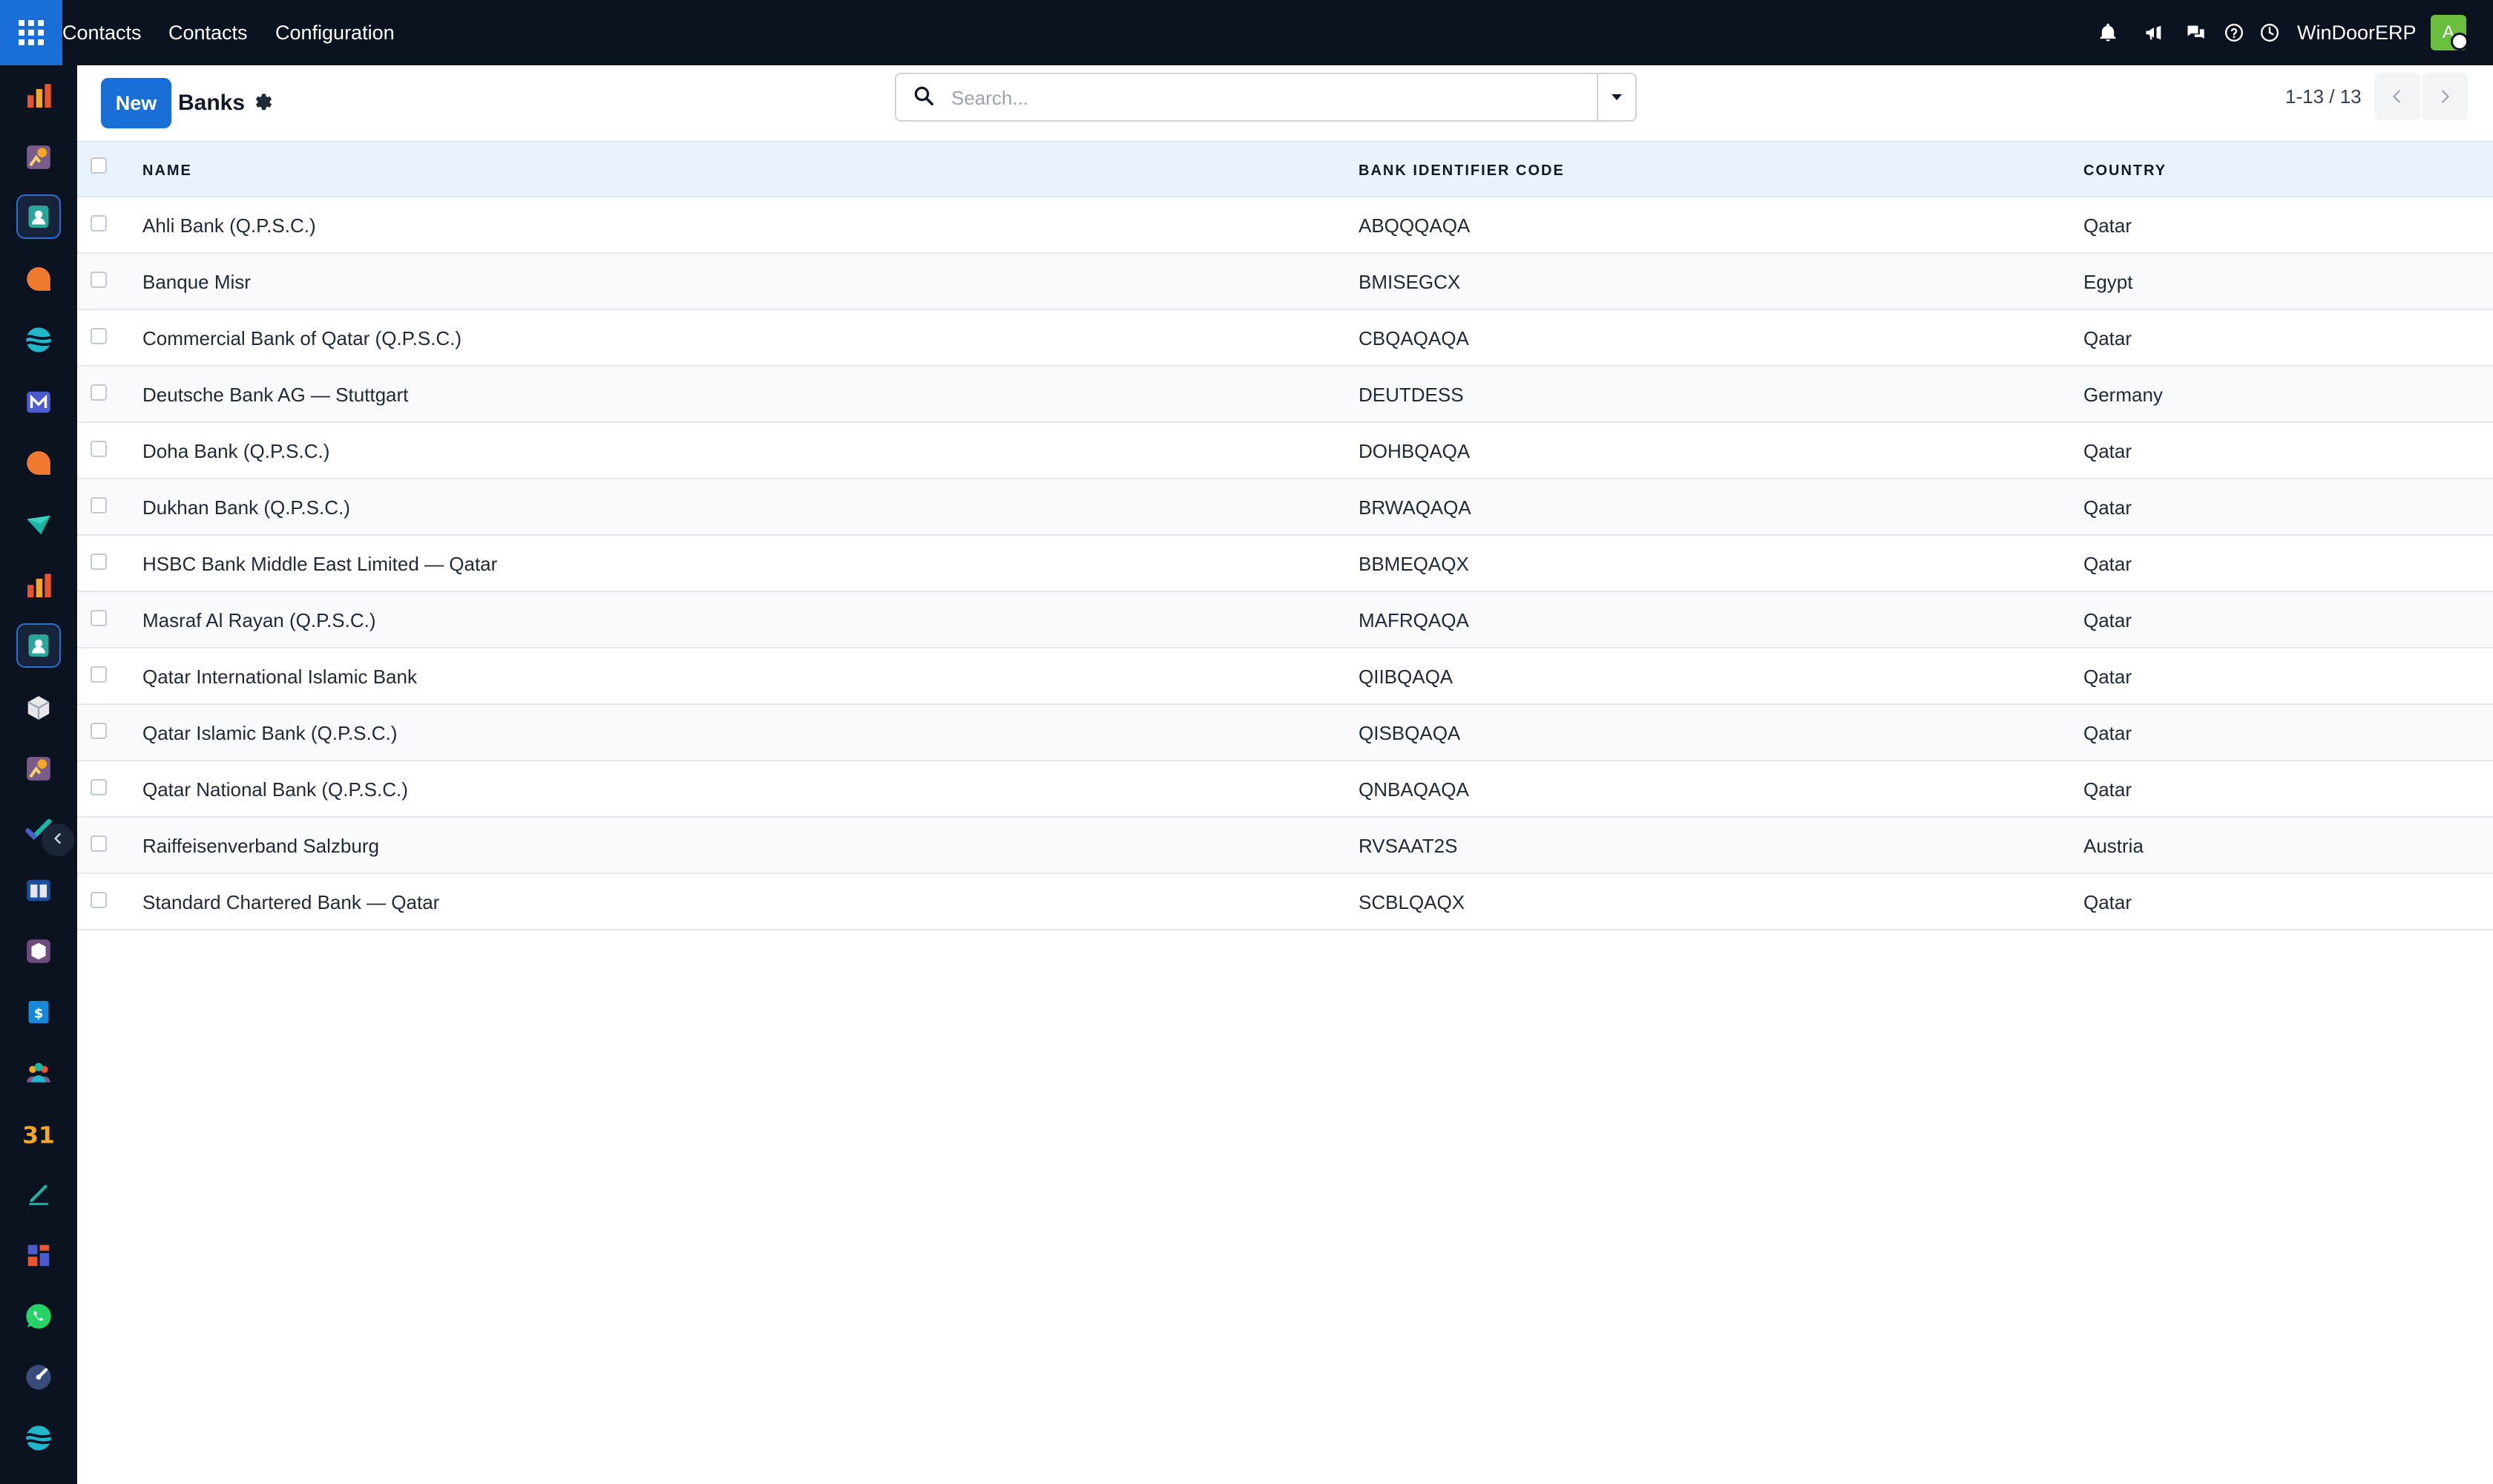  What do you see at coordinates (2125, 170) in the screenshot?
I see `column-header-country: COUNTRY` at bounding box center [2125, 170].